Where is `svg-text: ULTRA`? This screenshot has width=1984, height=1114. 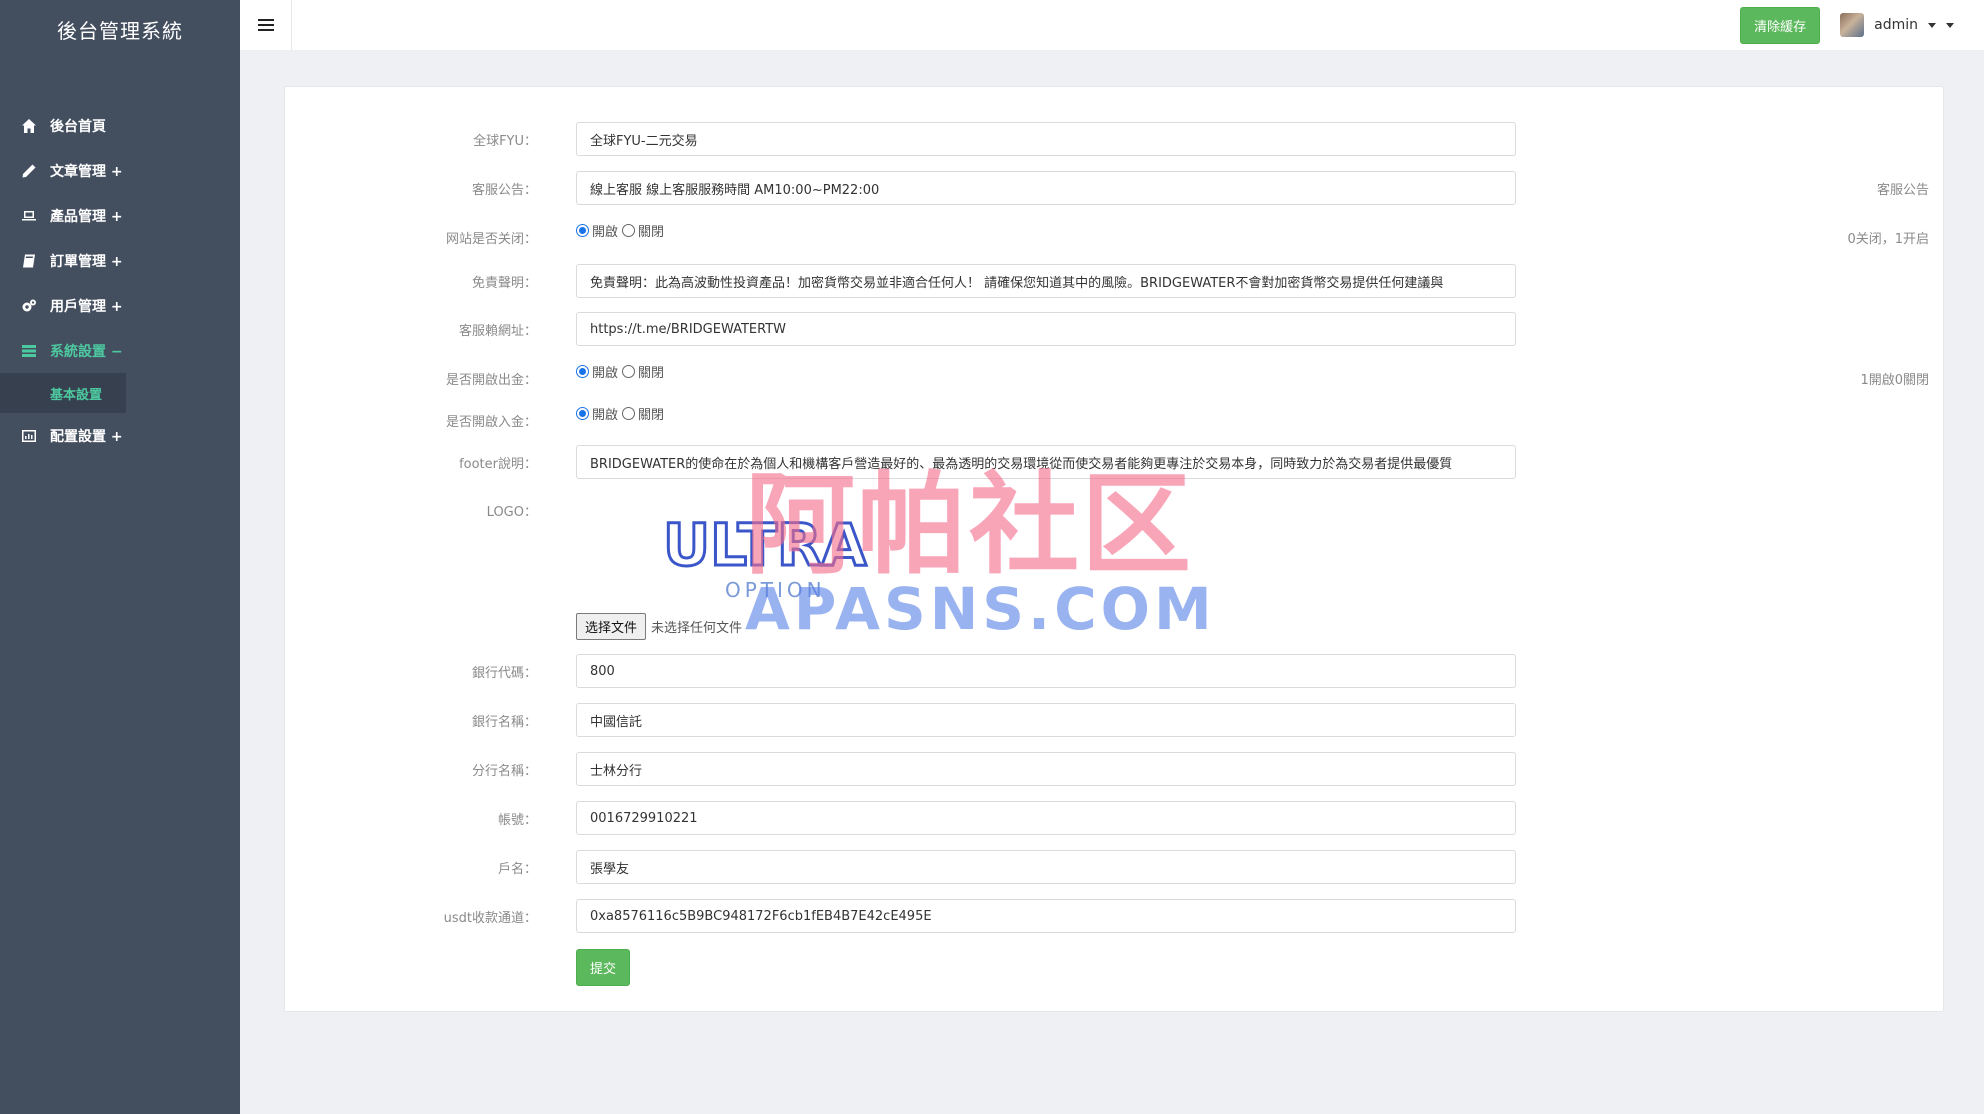
svg-text: ULTRA is located at coordinates (765, 545).